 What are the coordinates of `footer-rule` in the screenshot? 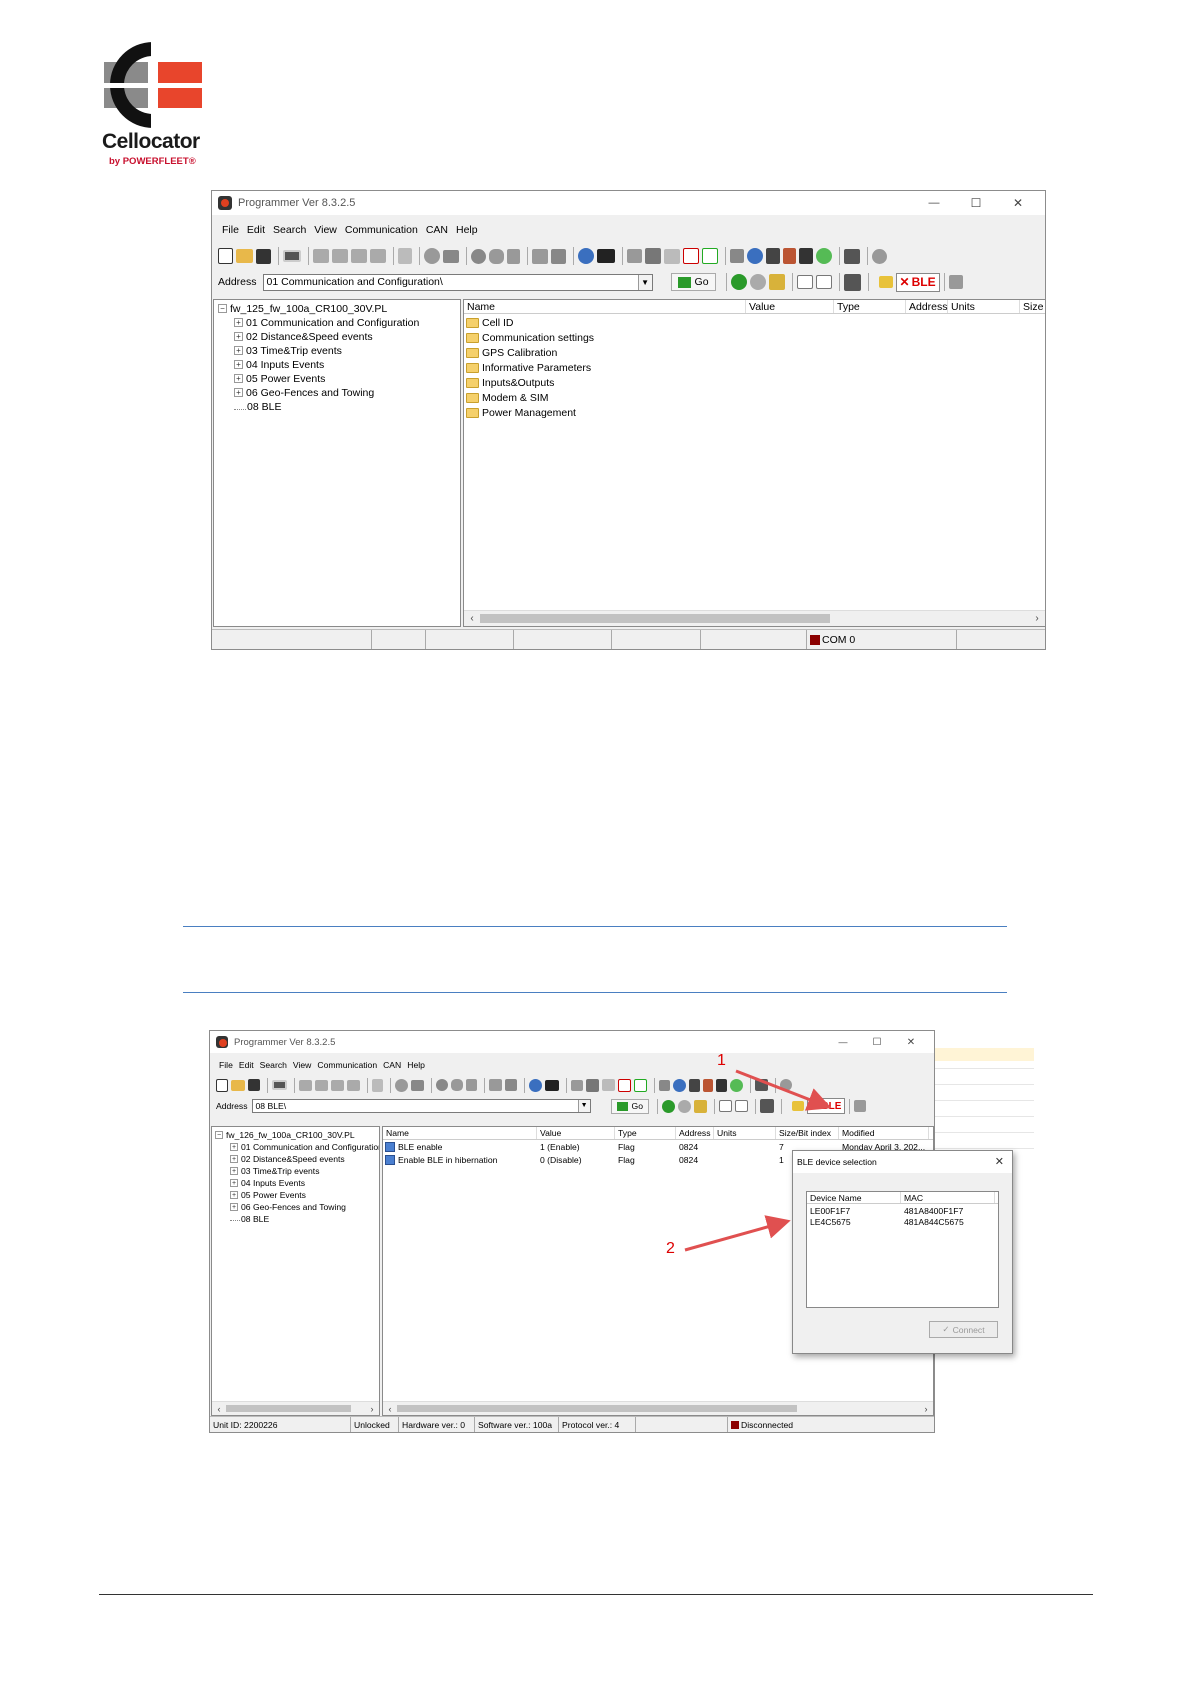 It's located at (596, 1594).